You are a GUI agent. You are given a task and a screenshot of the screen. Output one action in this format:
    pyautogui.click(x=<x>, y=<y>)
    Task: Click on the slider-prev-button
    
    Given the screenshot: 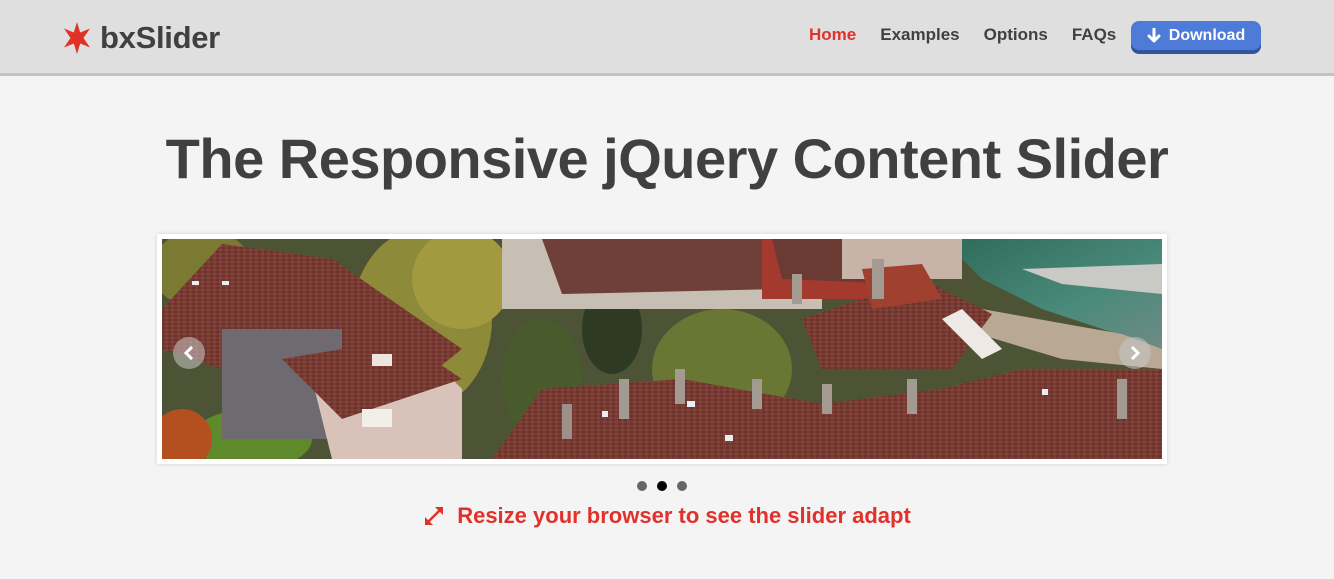 What is the action you would take?
    pyautogui.click(x=189, y=353)
    